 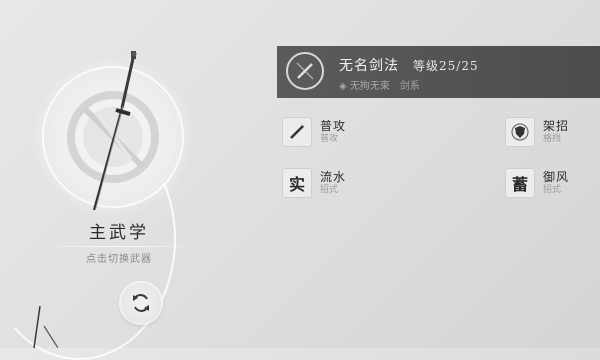 I want to click on skill-header-bar: 无名剑法 等级25/25 ◈ 无拘无束 剑系, so click(x=438, y=72).